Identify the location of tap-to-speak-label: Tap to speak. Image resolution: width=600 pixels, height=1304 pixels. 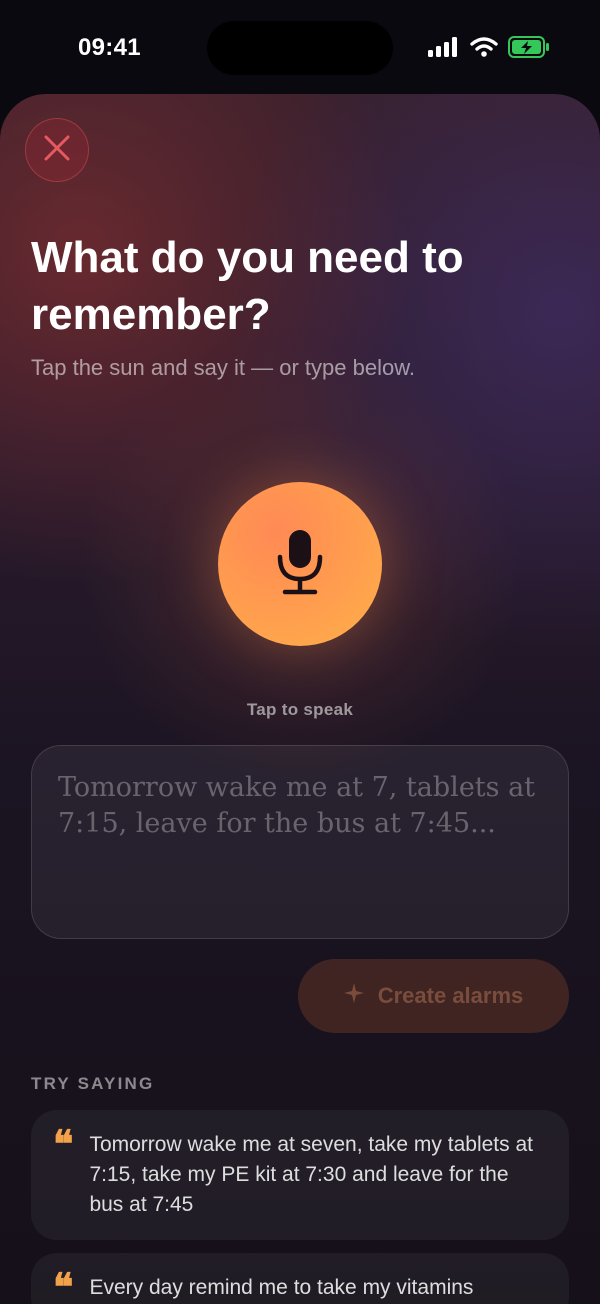
(300, 709).